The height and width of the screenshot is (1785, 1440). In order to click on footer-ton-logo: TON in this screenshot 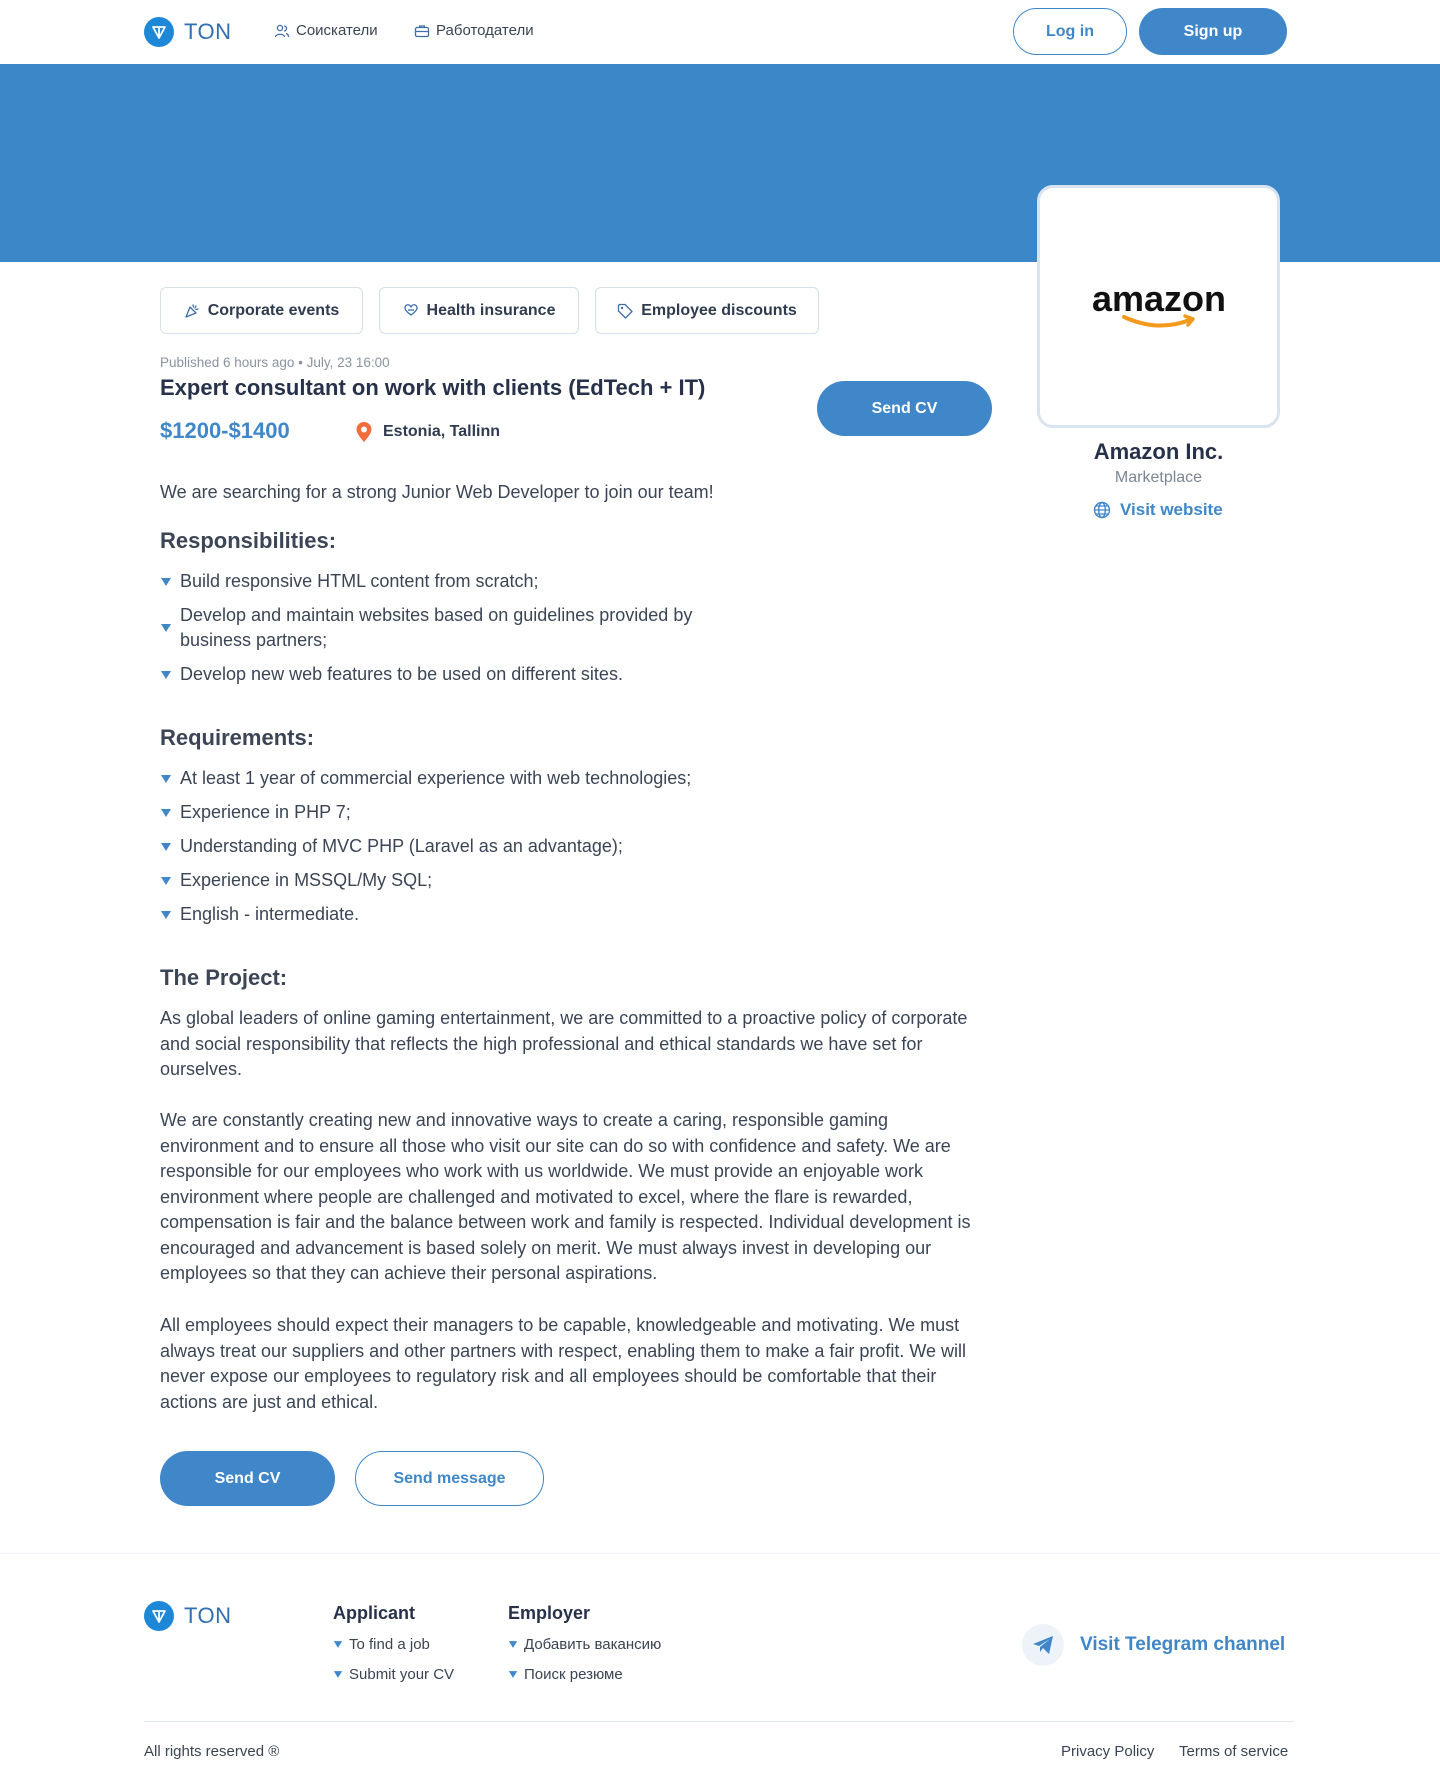, I will do `click(188, 1616)`.